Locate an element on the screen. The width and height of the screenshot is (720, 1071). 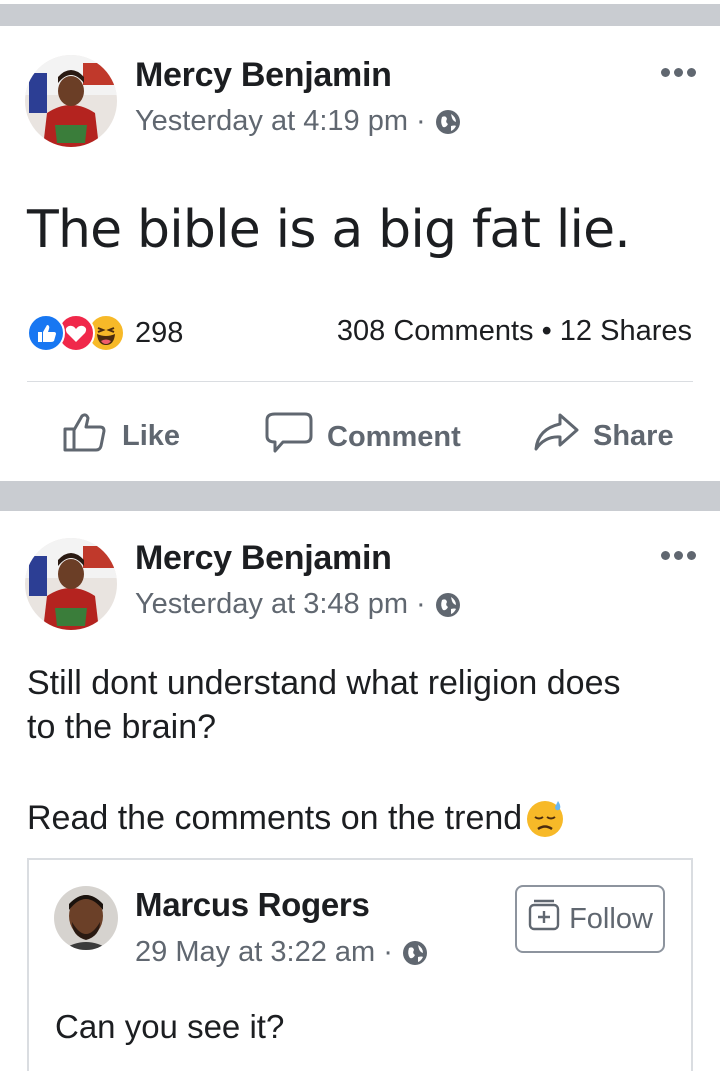
comment-button: Comment is located at coordinates (363, 437).